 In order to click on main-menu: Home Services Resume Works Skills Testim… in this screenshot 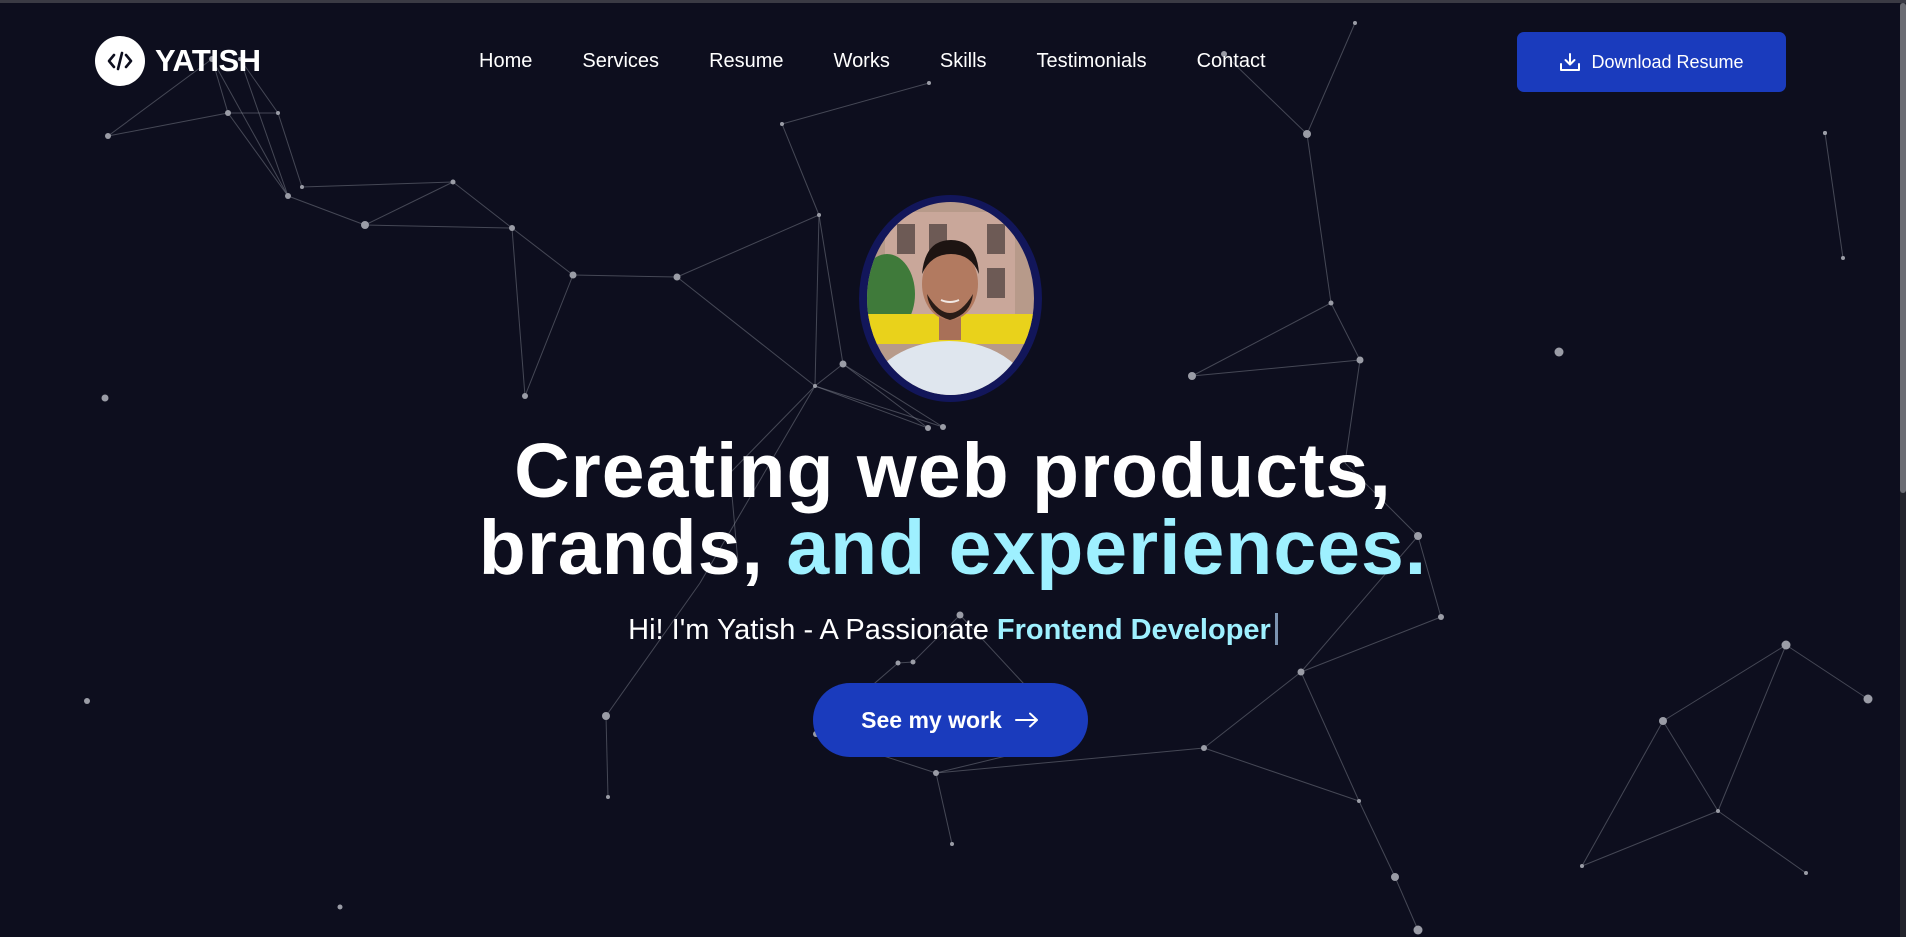, I will do `click(872, 61)`.